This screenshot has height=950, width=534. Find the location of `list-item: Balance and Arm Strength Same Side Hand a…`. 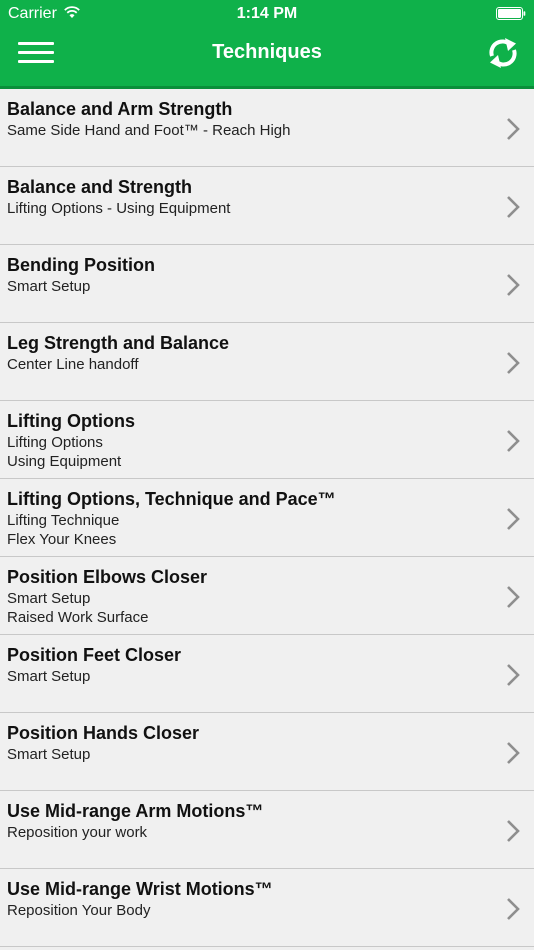

list-item: Balance and Arm Strength Same Side Hand a… is located at coordinates (267, 128).